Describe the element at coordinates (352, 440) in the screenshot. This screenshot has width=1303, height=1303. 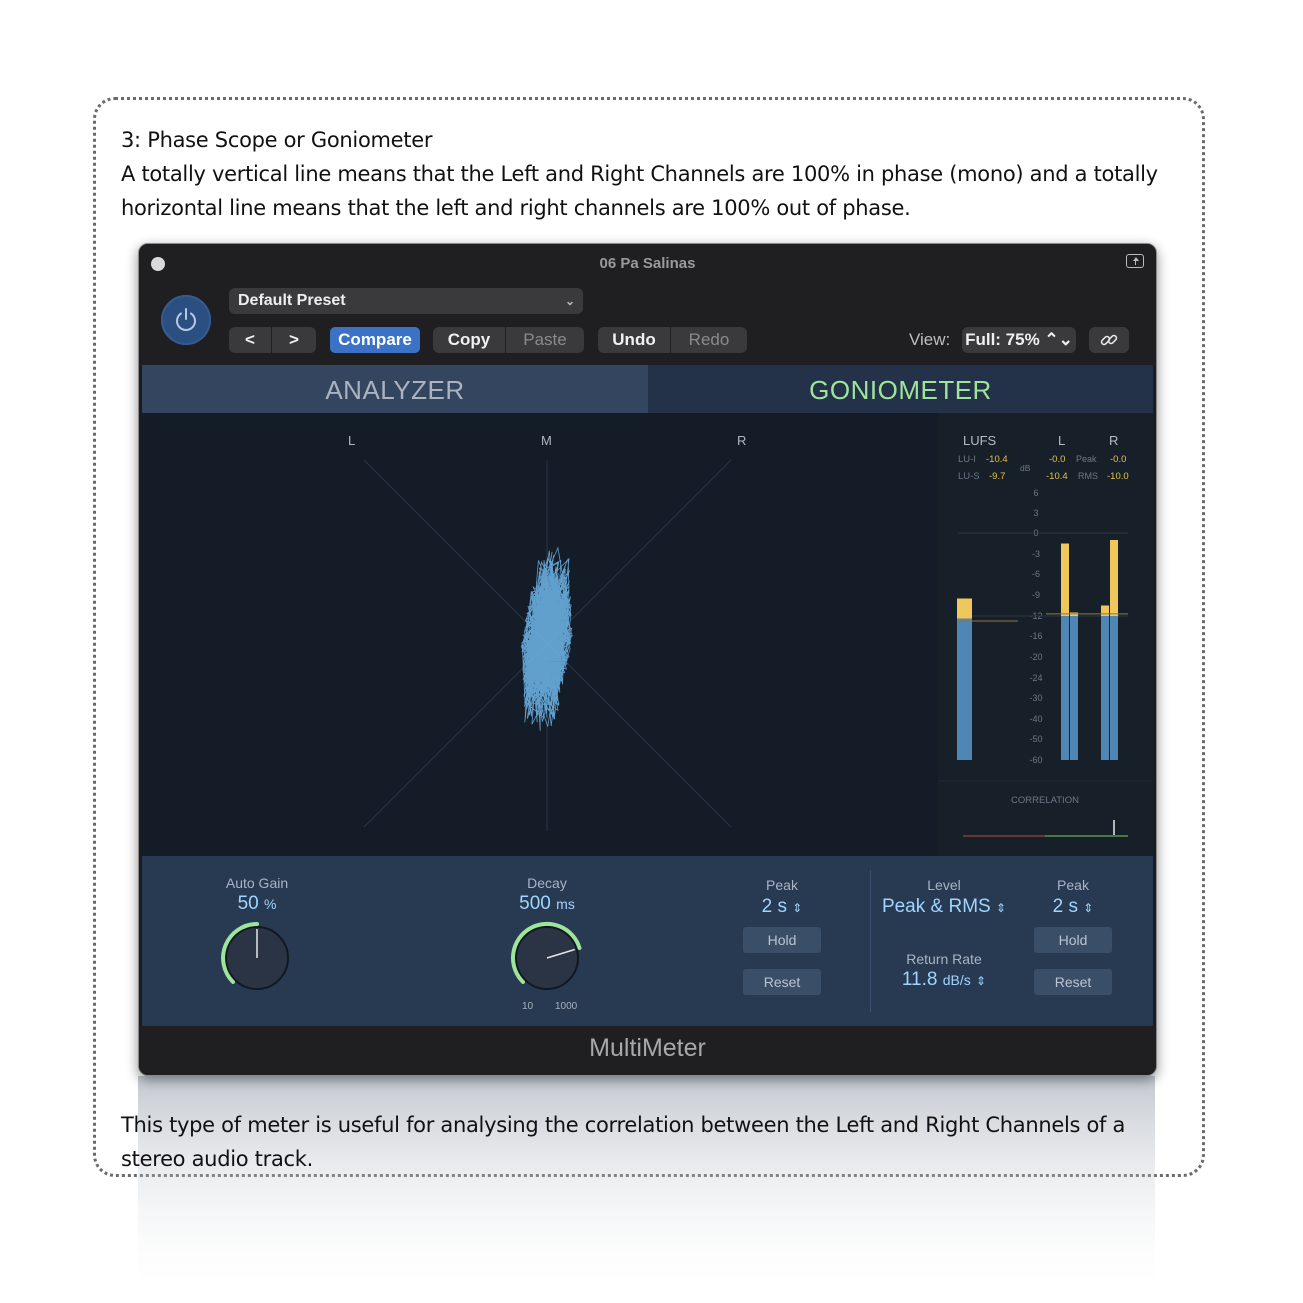
I see `scope-label-left: L` at that location.